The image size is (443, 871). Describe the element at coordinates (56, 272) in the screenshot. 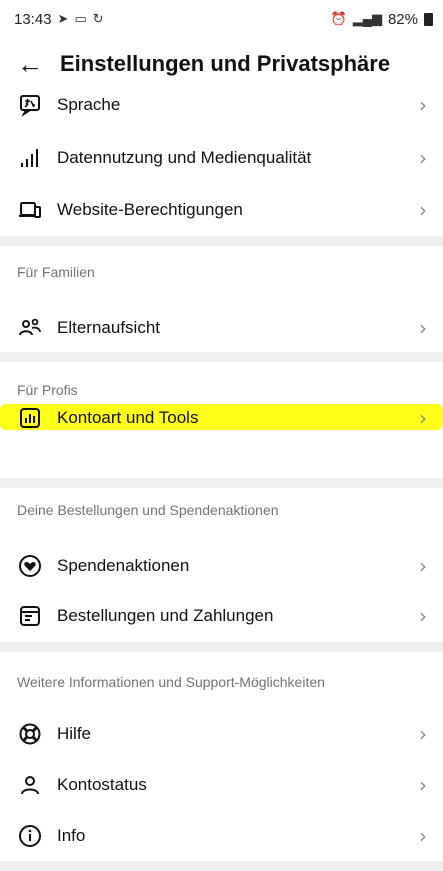

I see `section-header-familien: Für Familien` at that location.